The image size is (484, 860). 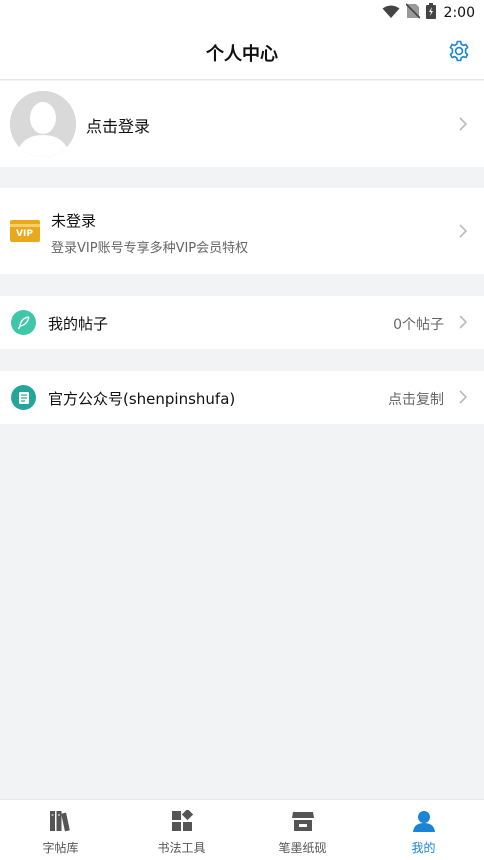 I want to click on tab-label: 字帖库, so click(x=60, y=848).